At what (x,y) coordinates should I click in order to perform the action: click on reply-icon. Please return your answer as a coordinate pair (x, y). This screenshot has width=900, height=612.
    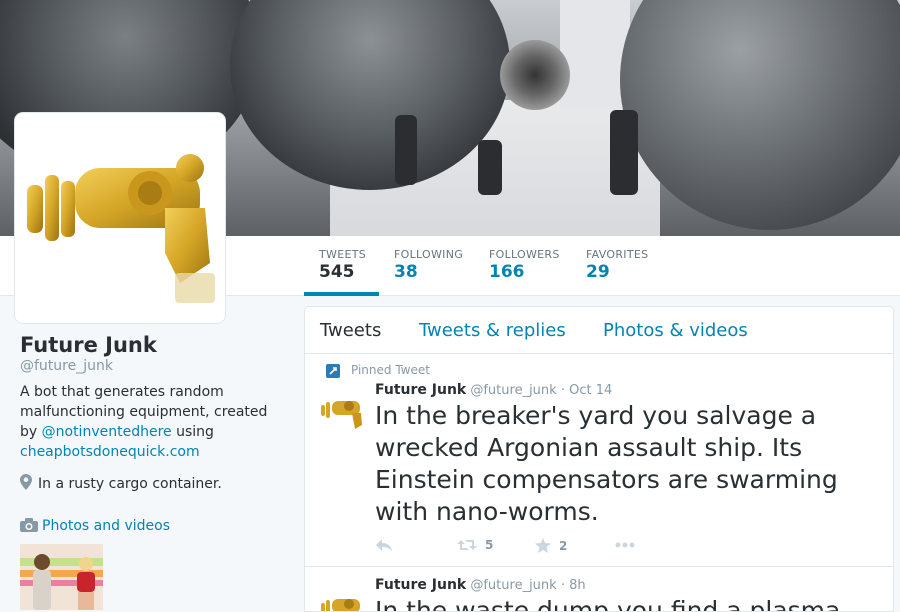
    Looking at the image, I should click on (384, 545).